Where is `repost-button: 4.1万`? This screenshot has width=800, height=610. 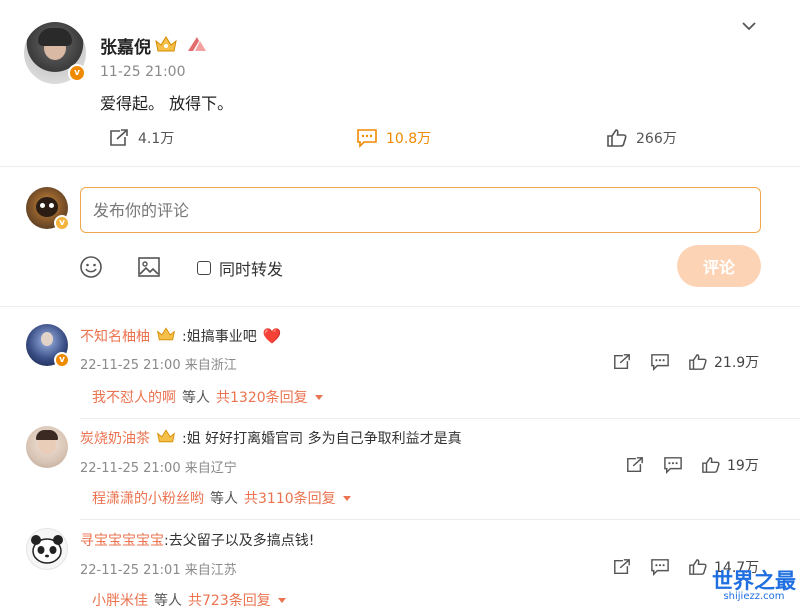 repost-button: 4.1万 is located at coordinates (141, 138).